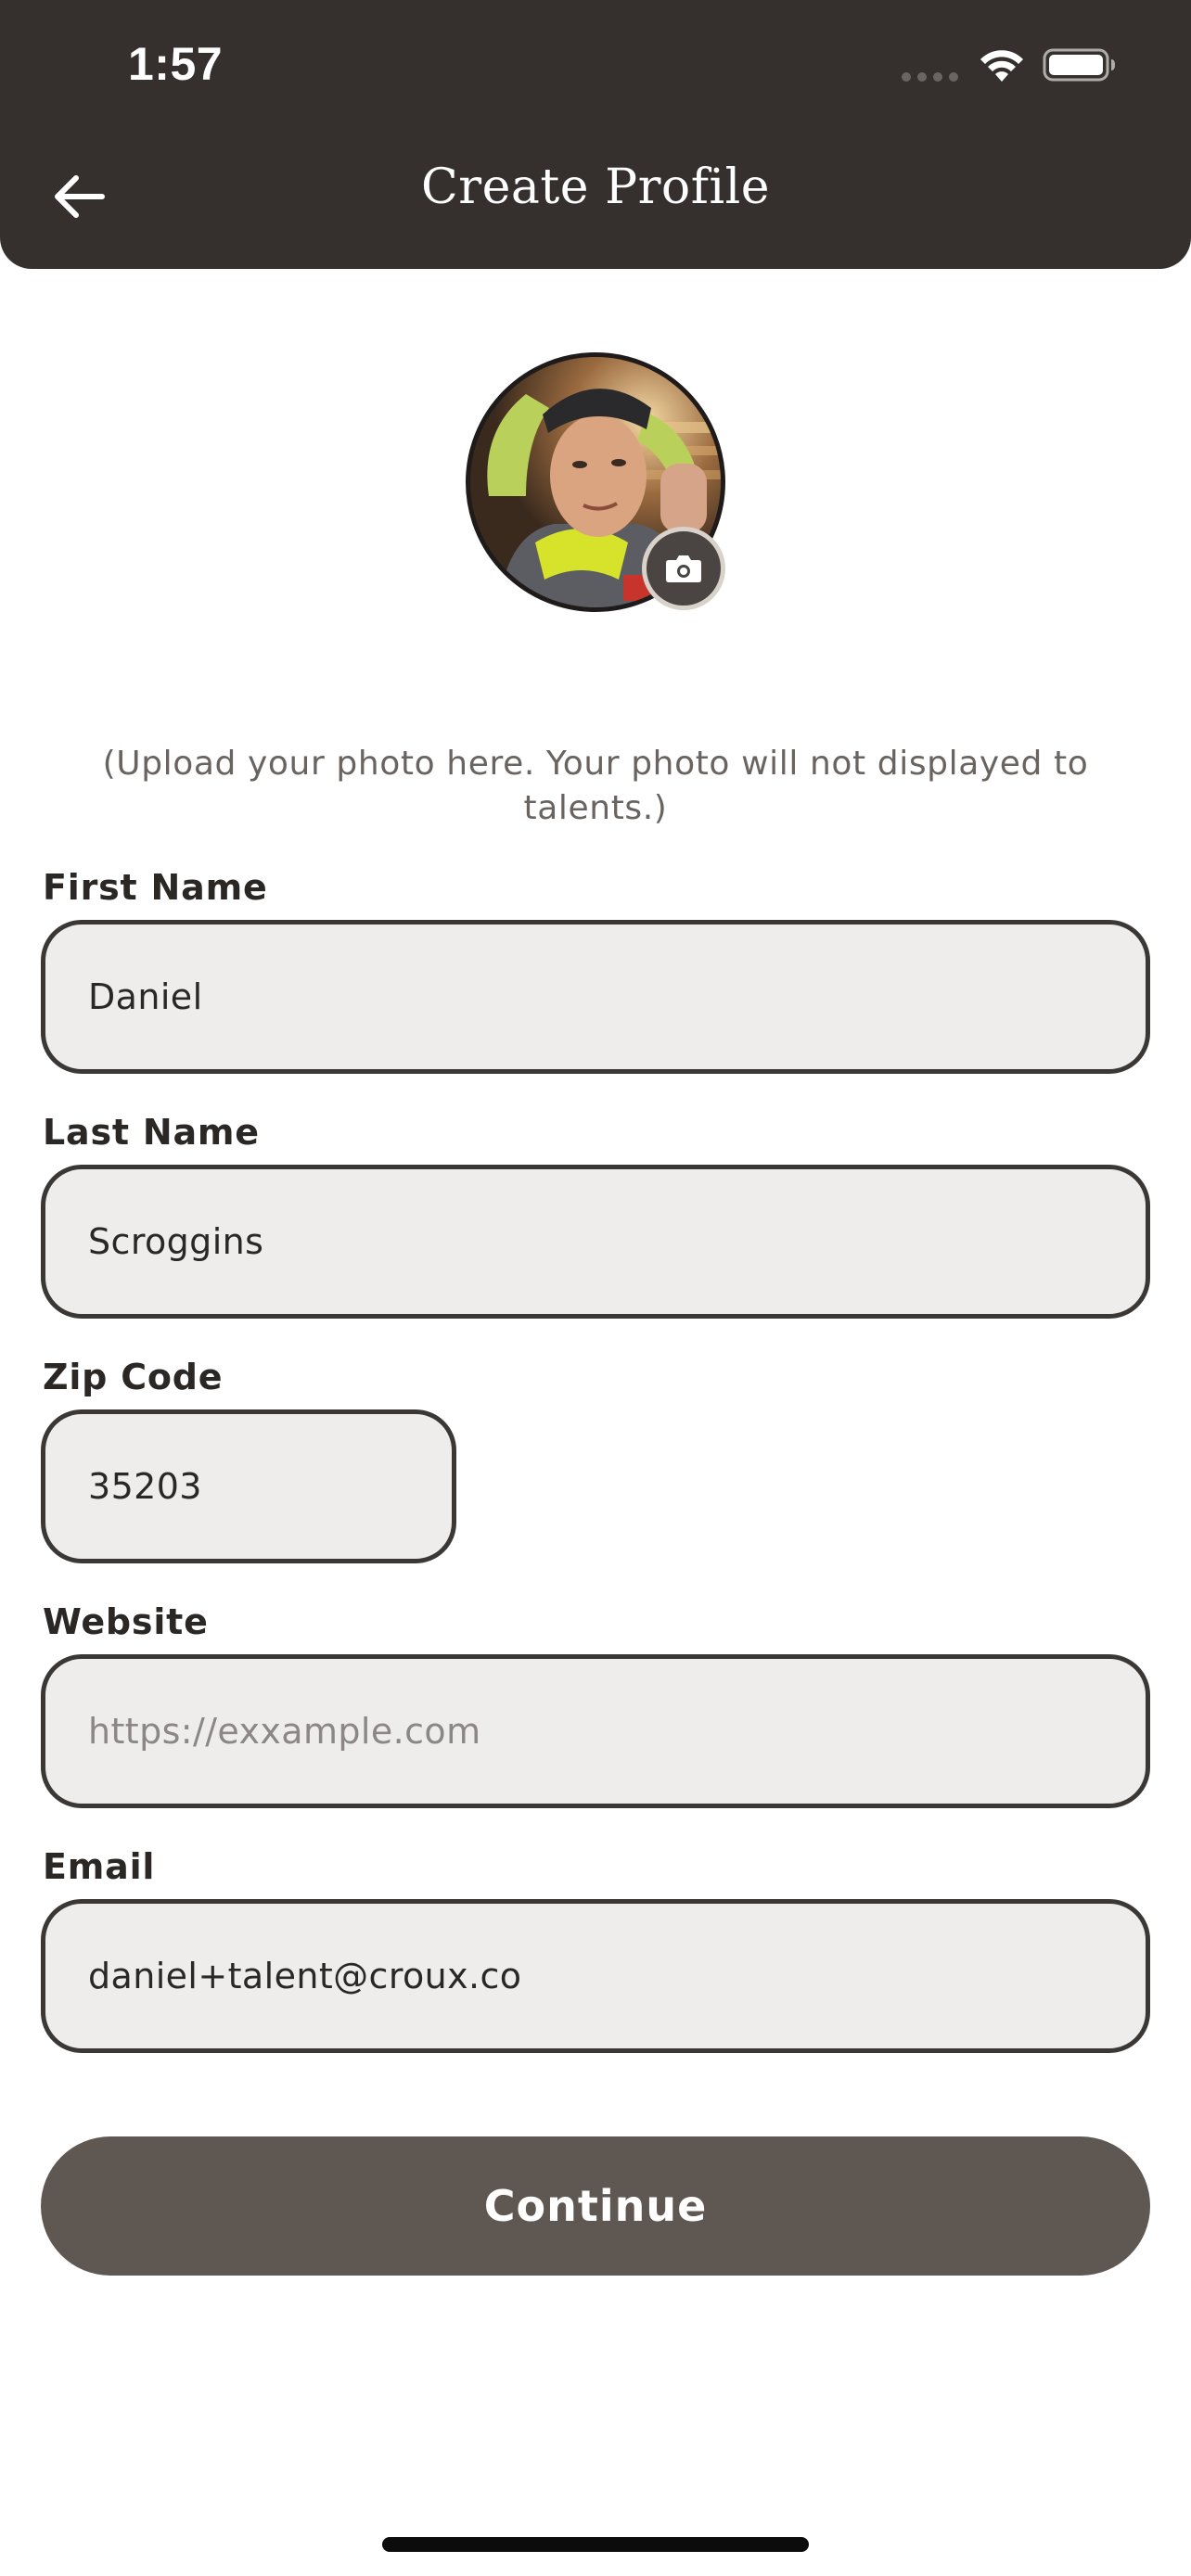  I want to click on last-name-field, so click(595, 1242).